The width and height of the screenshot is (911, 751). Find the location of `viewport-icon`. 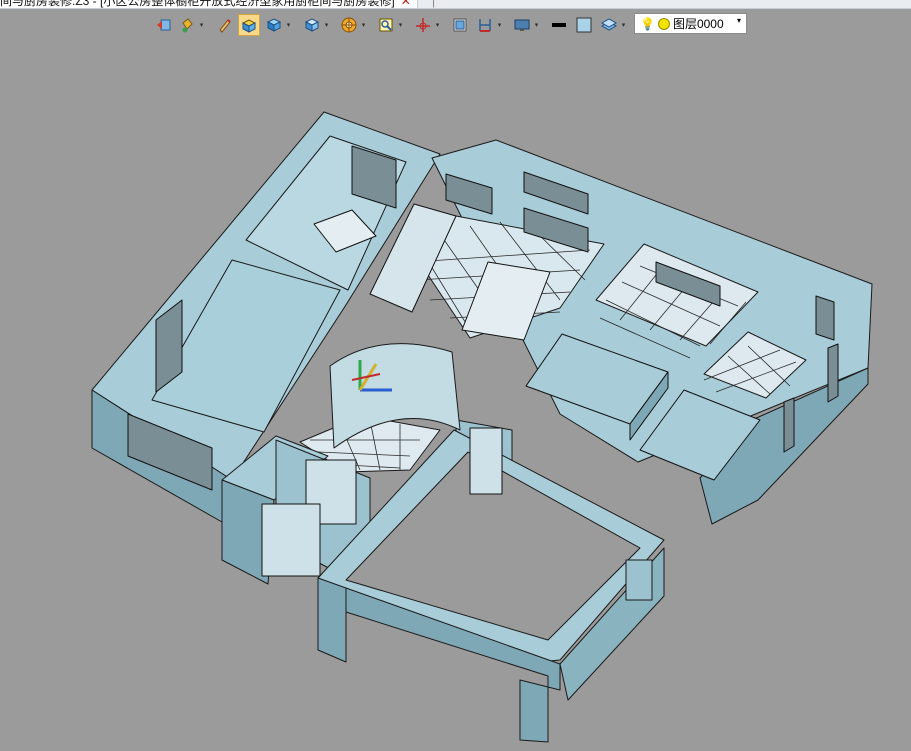

viewport-icon is located at coordinates (460, 25).